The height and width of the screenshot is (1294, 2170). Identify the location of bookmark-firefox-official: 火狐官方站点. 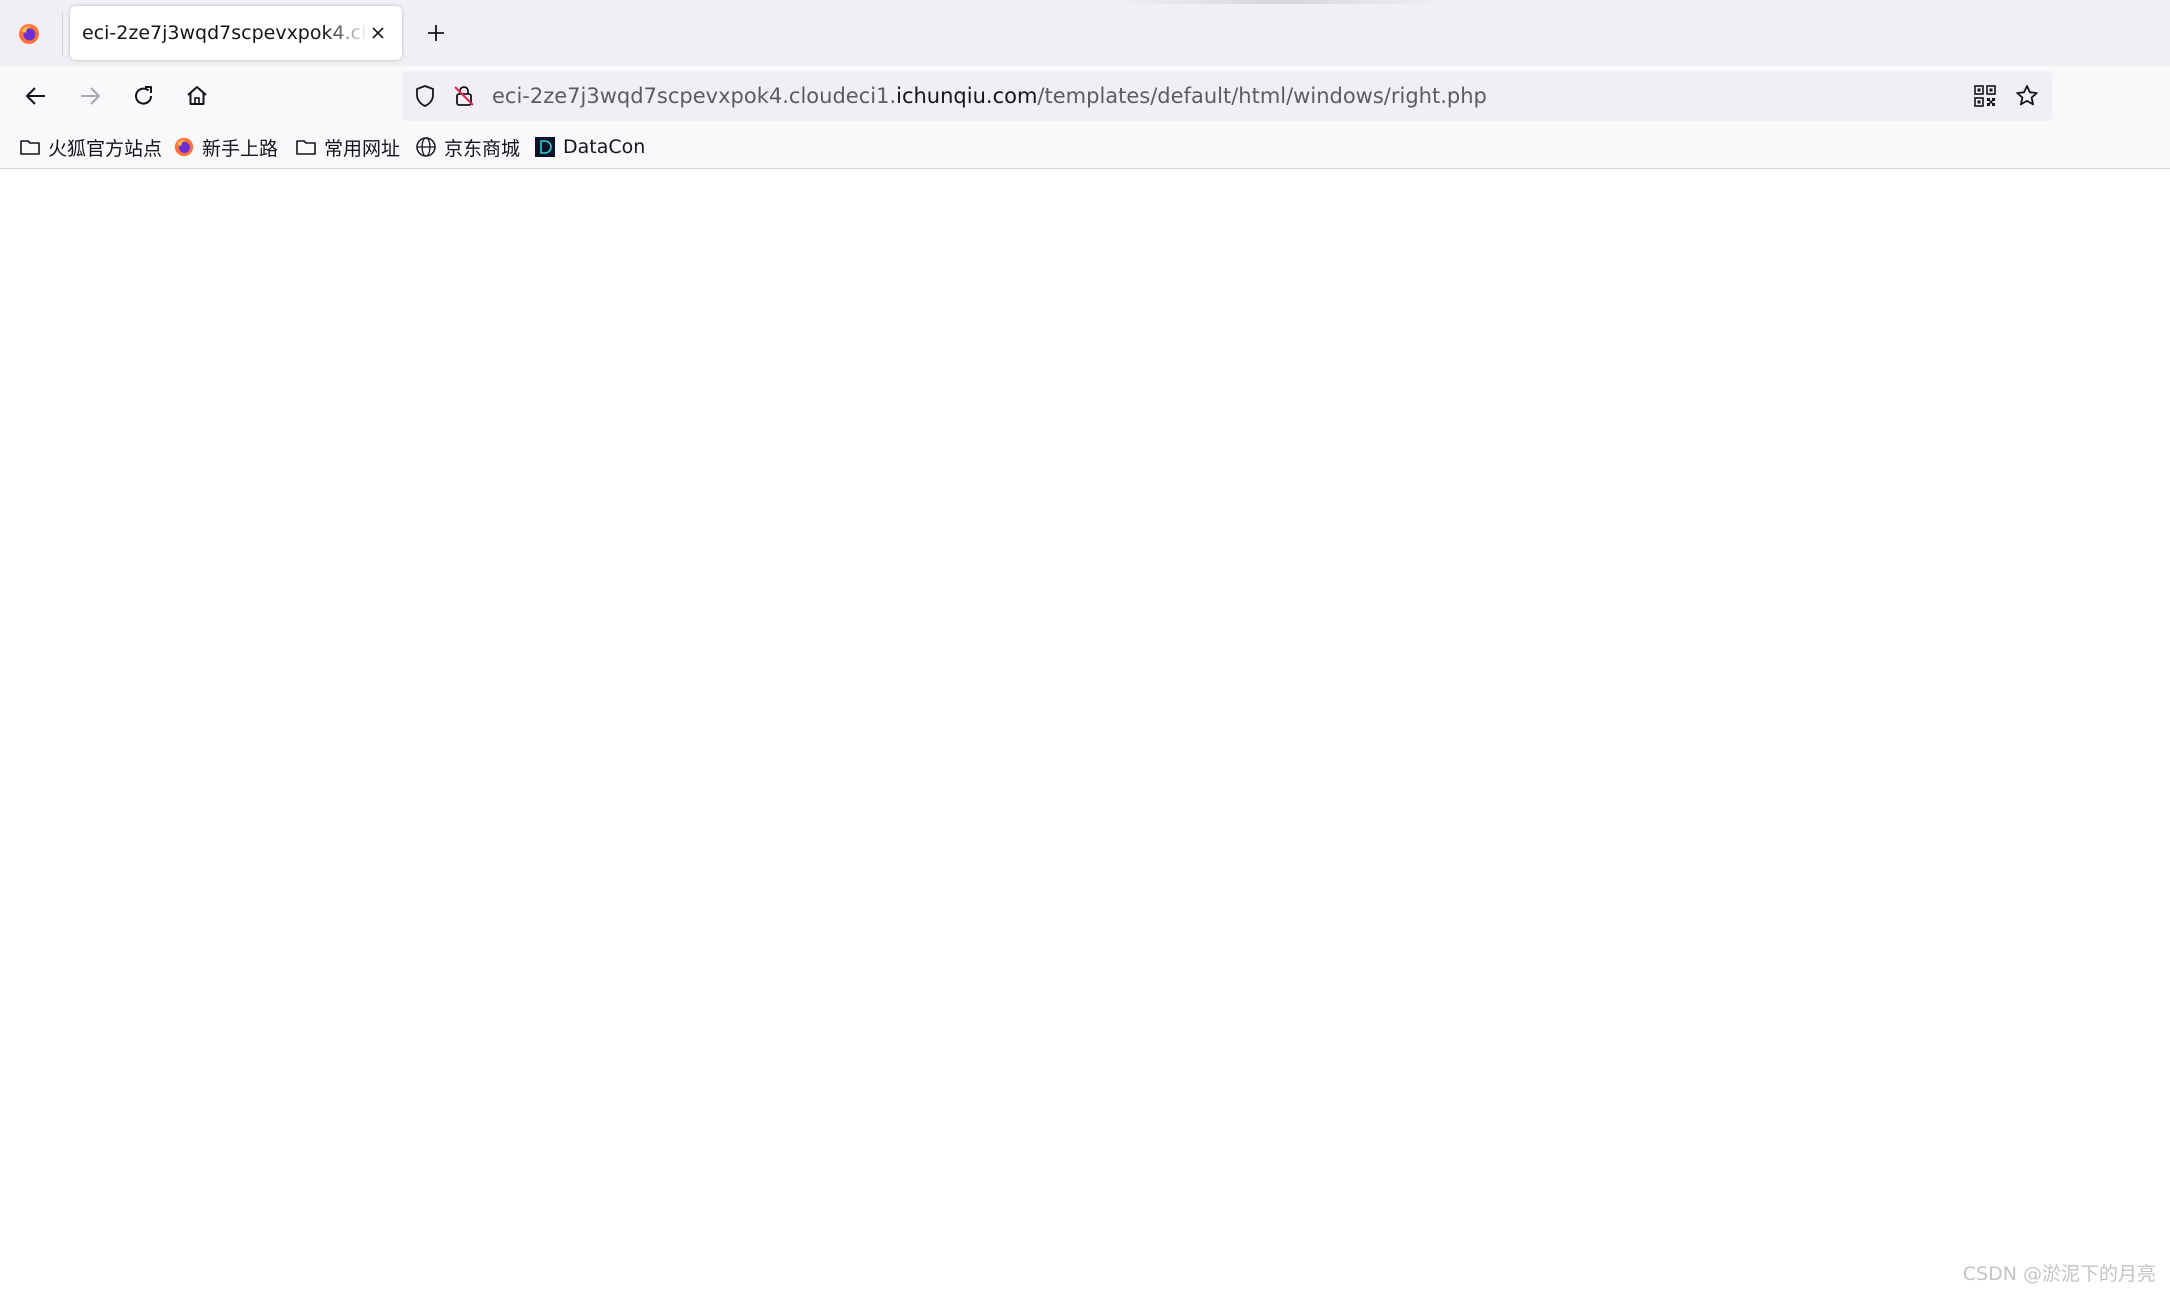
(90, 147).